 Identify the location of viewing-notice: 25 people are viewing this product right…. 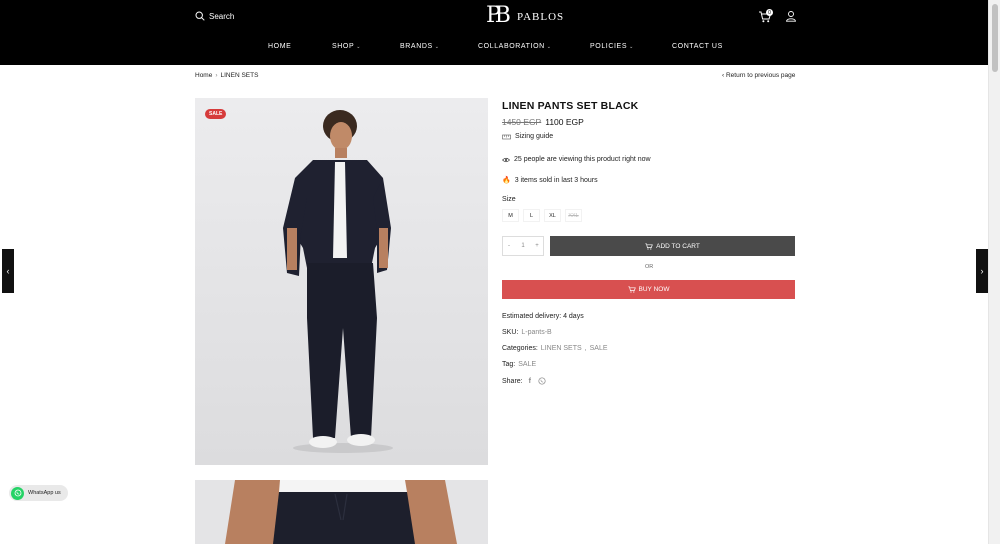
(576, 159).